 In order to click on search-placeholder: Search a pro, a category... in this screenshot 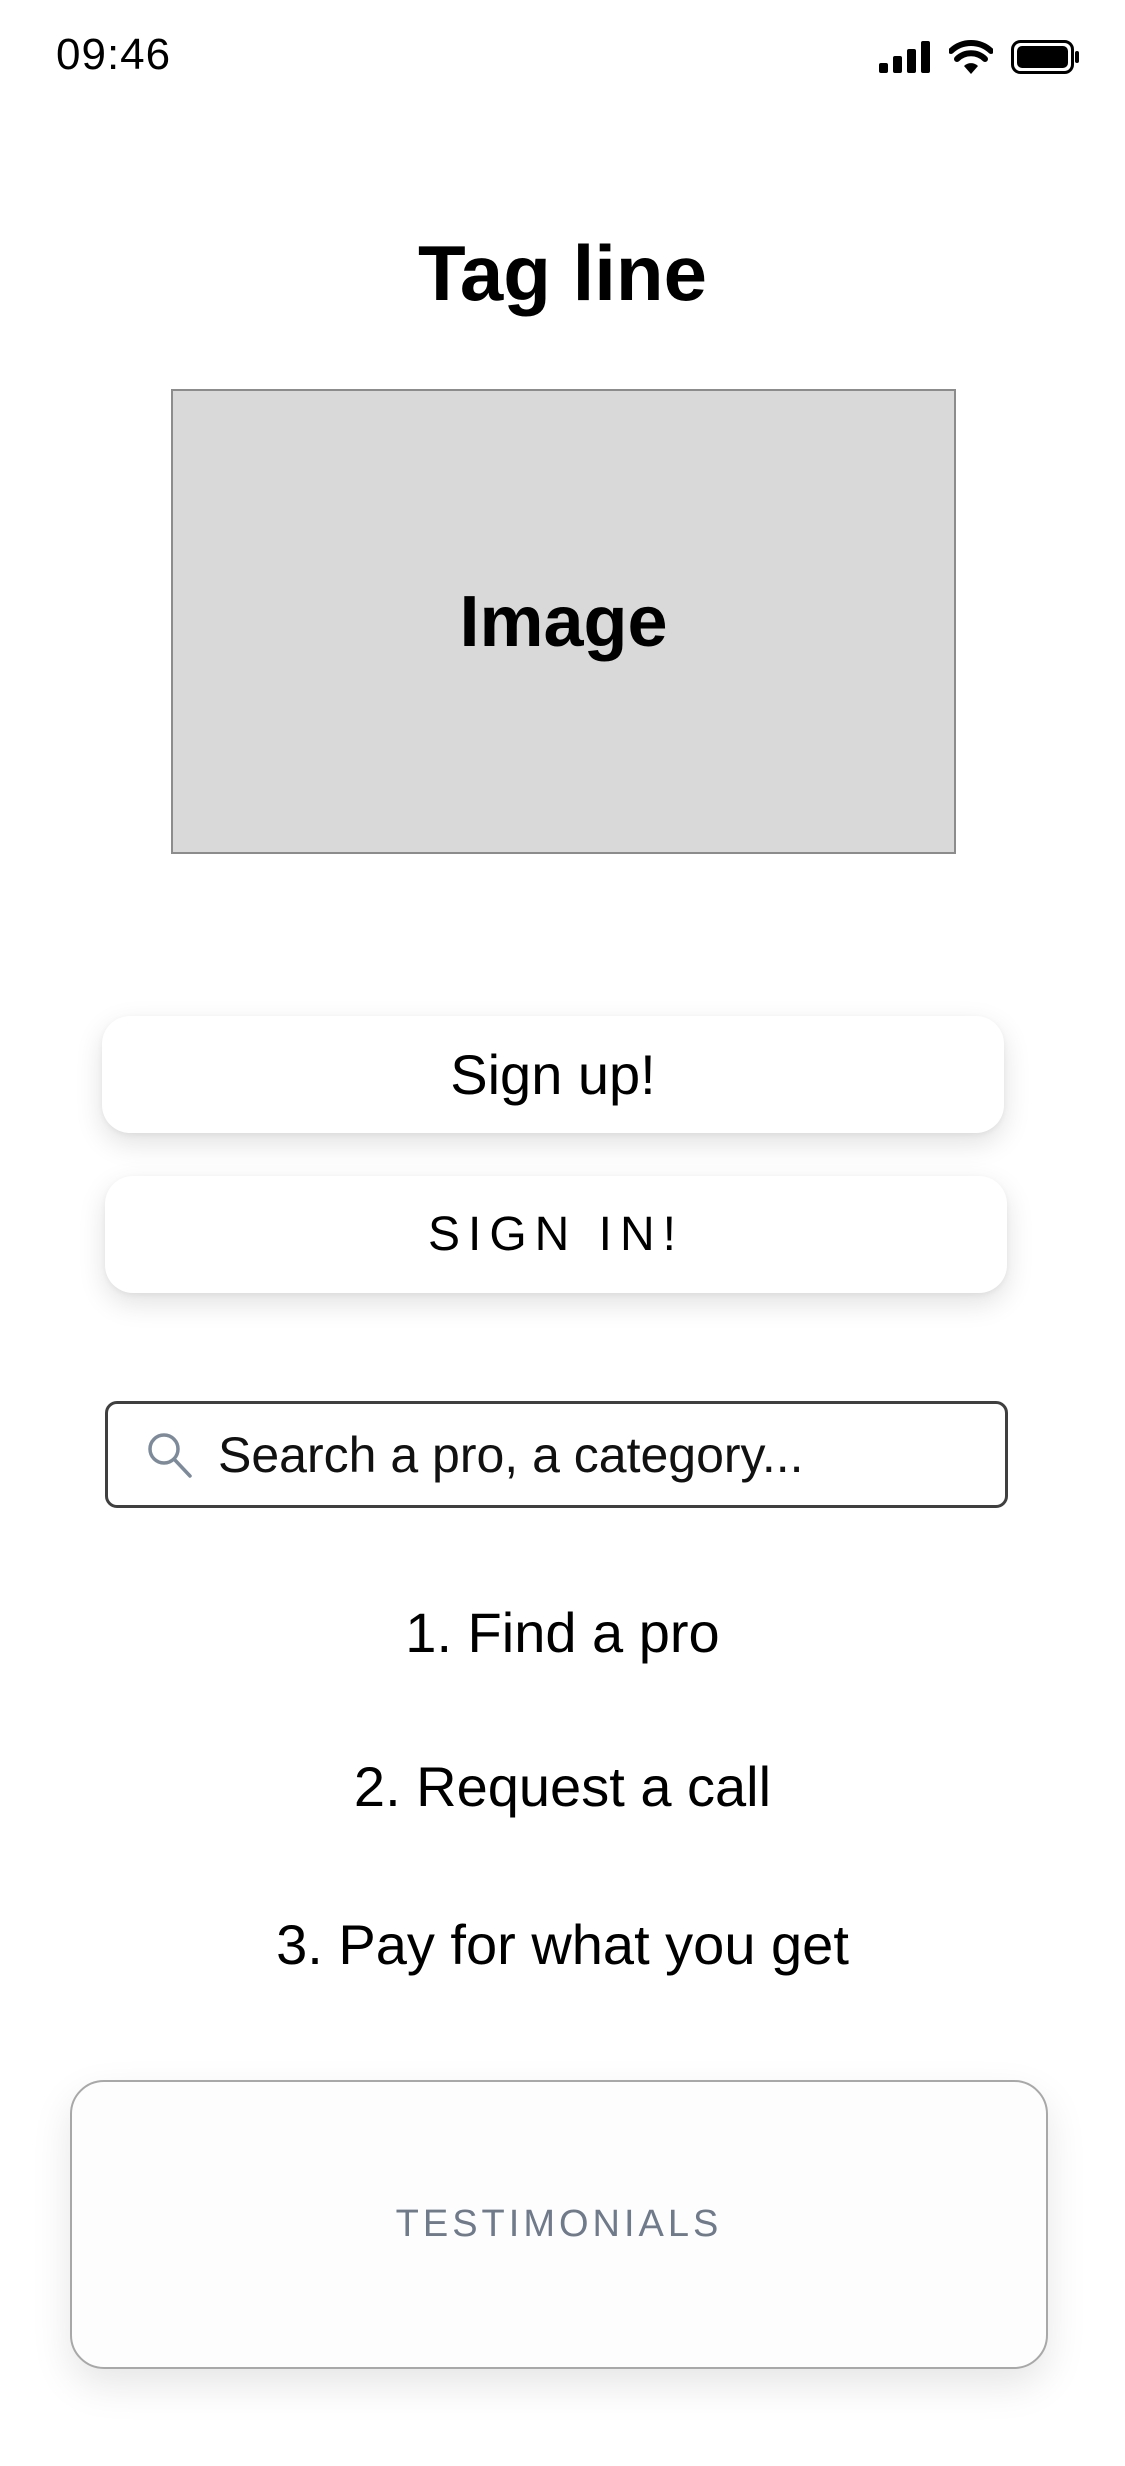, I will do `click(511, 1454)`.